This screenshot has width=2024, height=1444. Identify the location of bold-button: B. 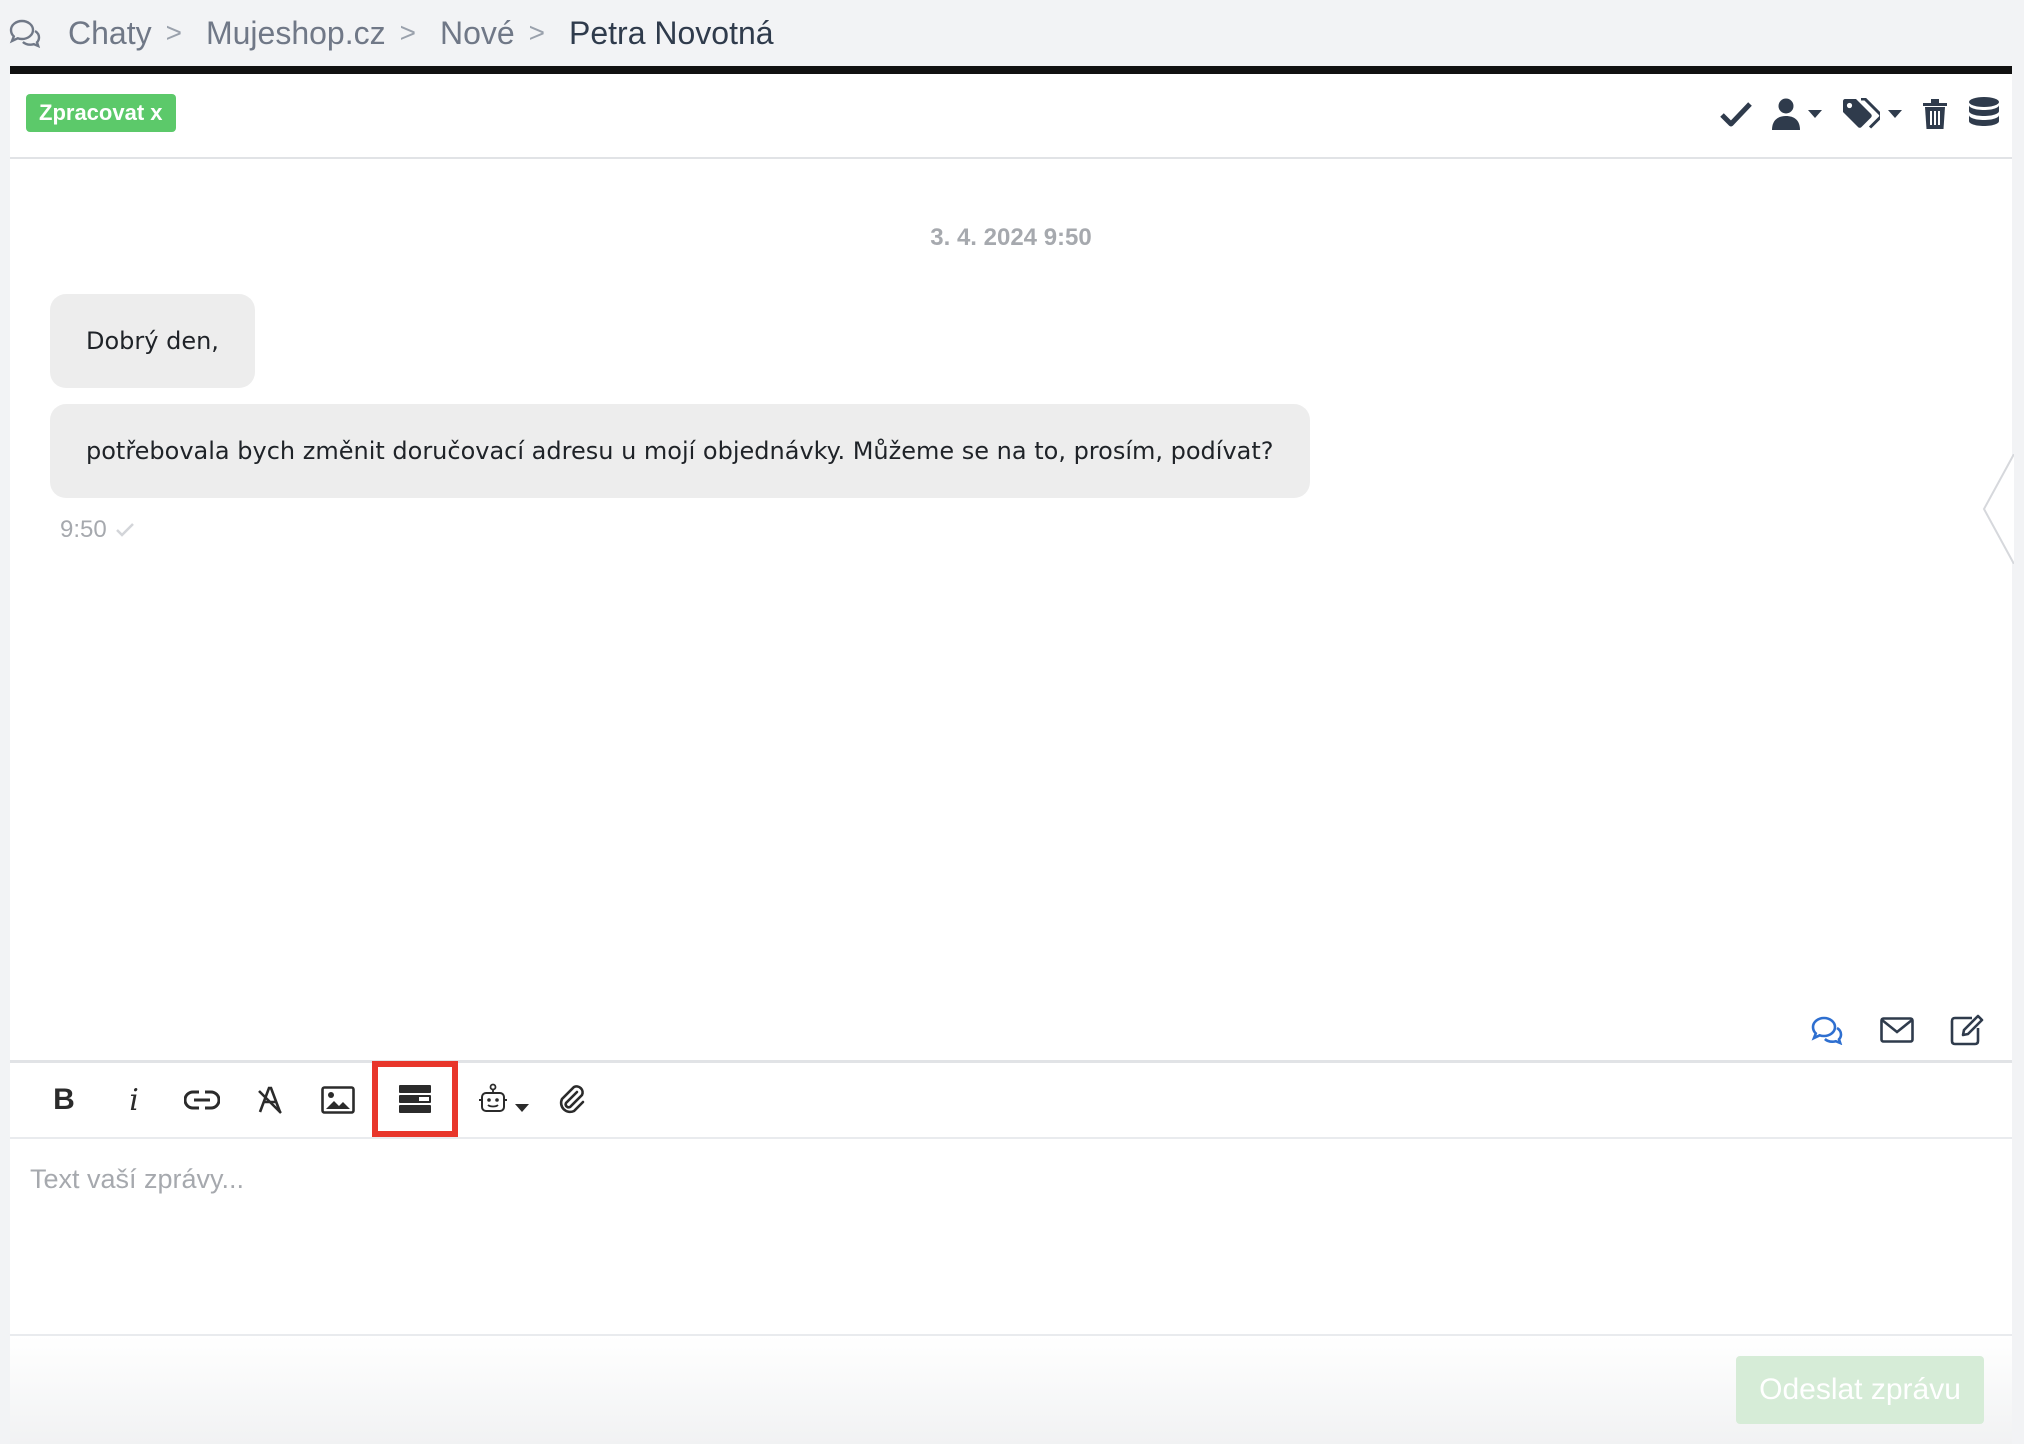
(64, 1100).